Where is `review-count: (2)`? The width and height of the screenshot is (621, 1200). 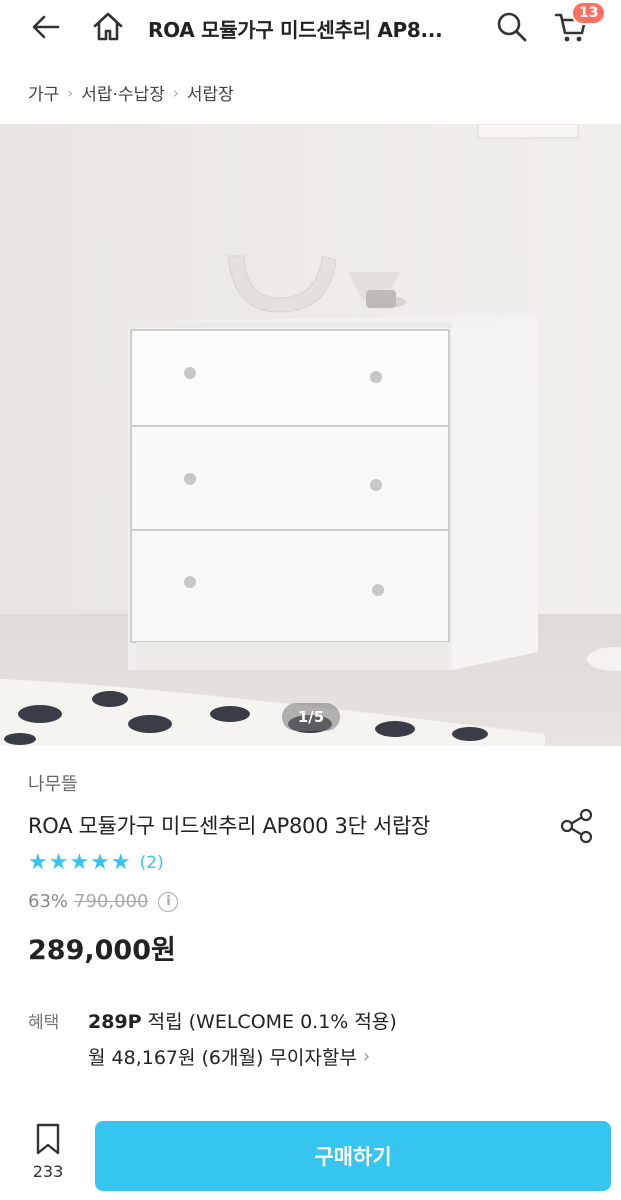
review-count: (2) is located at coordinates (152, 863).